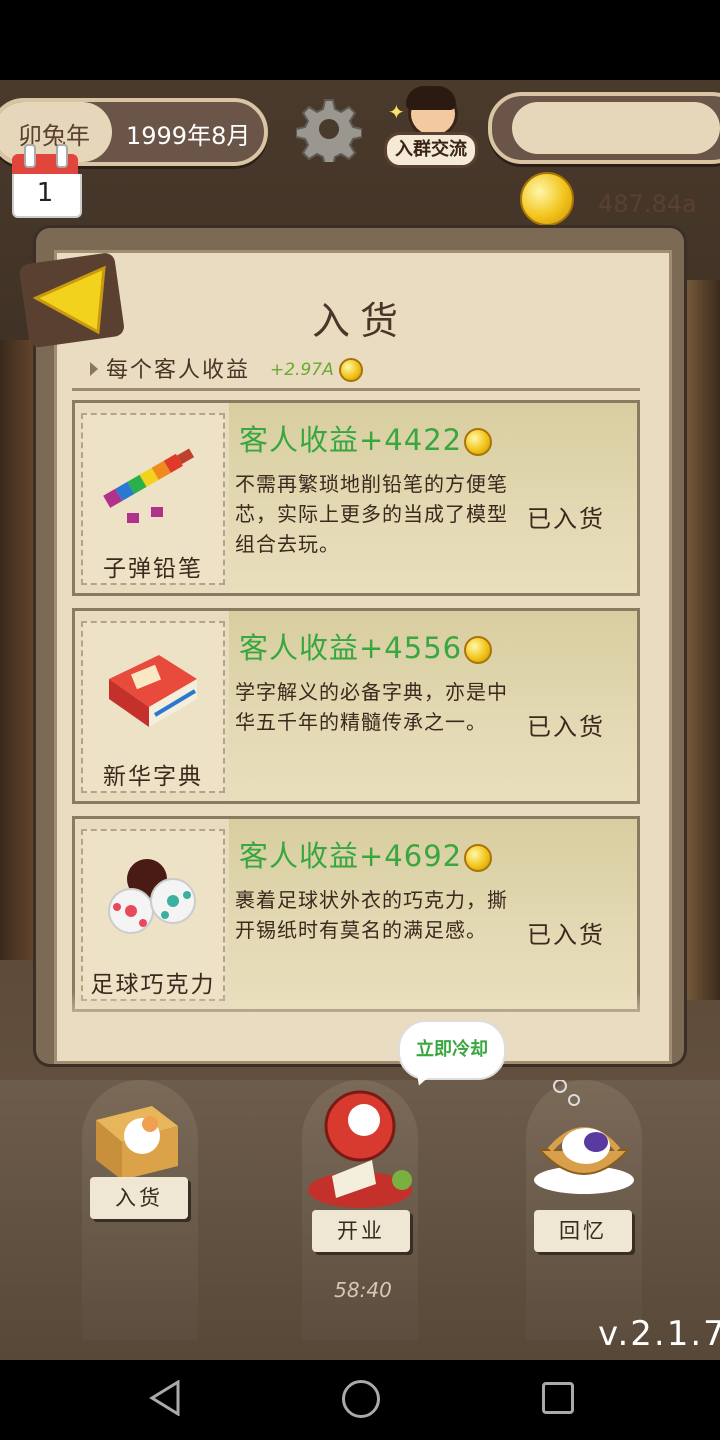 The height and width of the screenshot is (1440, 720). Describe the element at coordinates (137, 1143) in the screenshot. I see `cat-box-icon` at that location.